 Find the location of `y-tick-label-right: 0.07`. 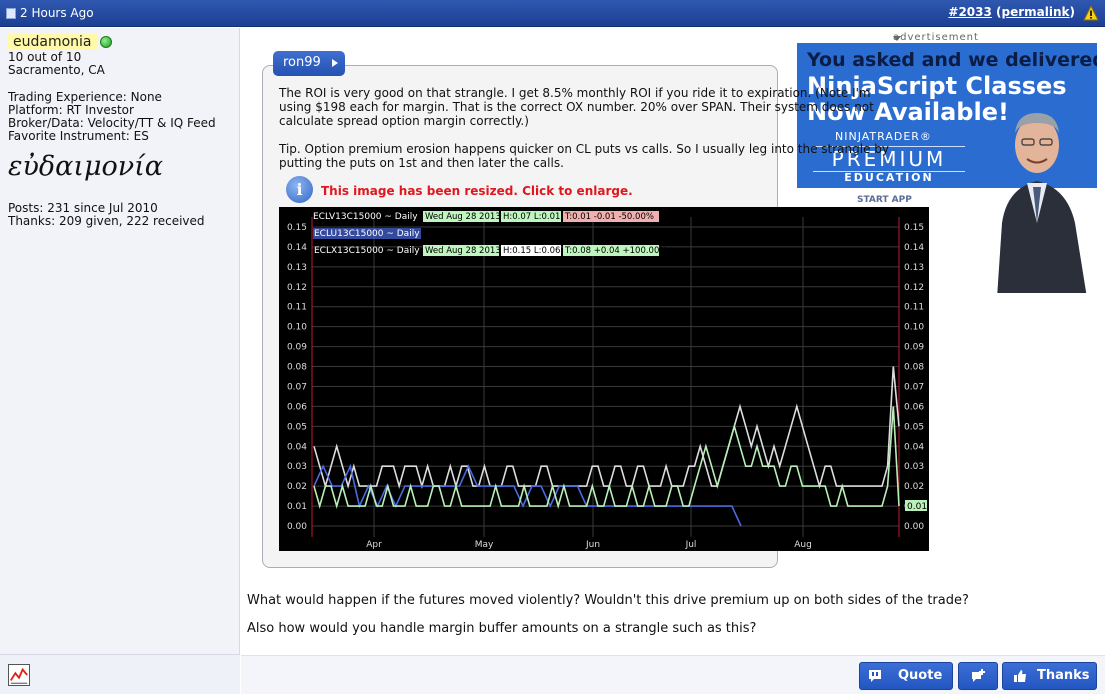

y-tick-label-right: 0.07 is located at coordinates (914, 387).